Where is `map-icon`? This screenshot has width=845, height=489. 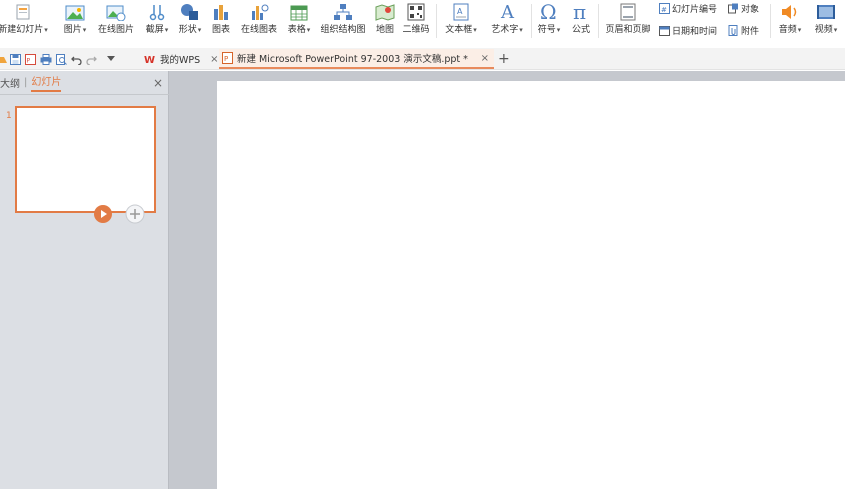
map-icon is located at coordinates (385, 12).